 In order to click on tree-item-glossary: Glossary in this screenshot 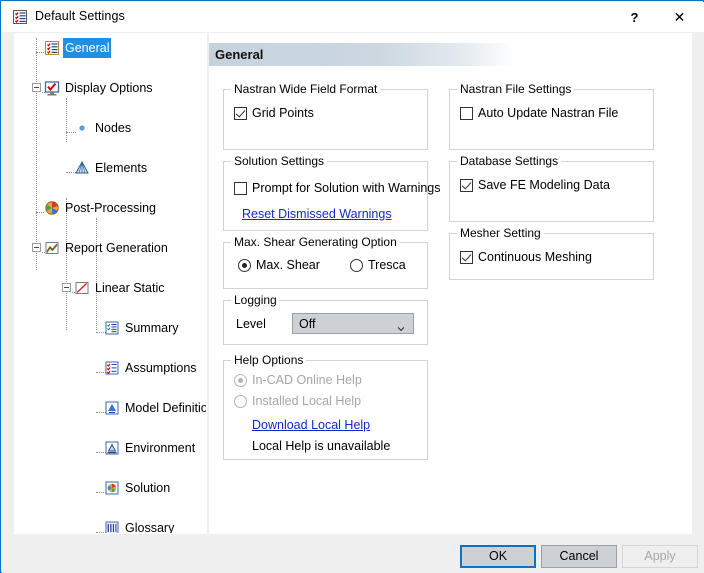, I will do `click(110, 526)`.